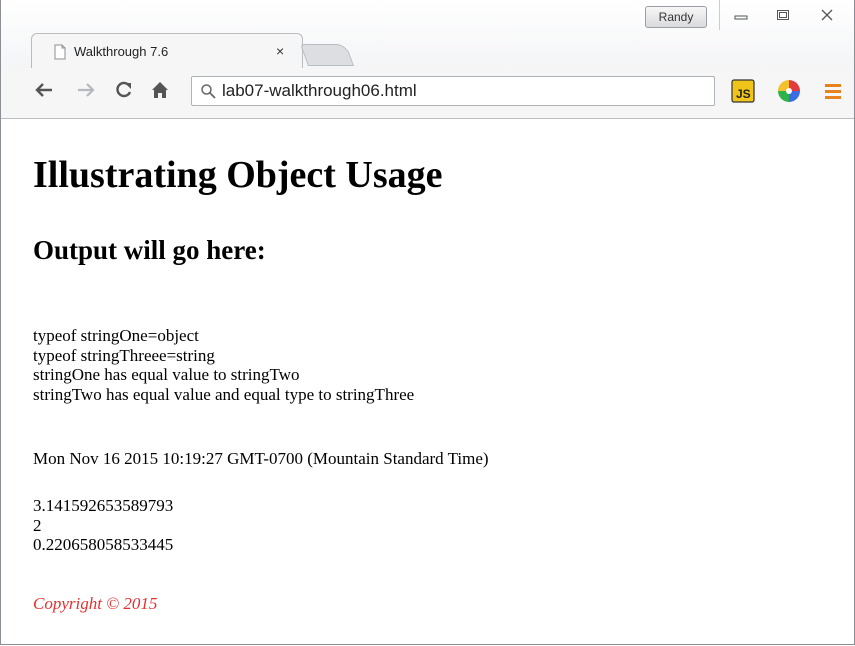 The height and width of the screenshot is (646, 855). Describe the element at coordinates (427, 37) in the screenshot. I see `title-bar: Randy Walkthrough 7.6 ×` at that location.